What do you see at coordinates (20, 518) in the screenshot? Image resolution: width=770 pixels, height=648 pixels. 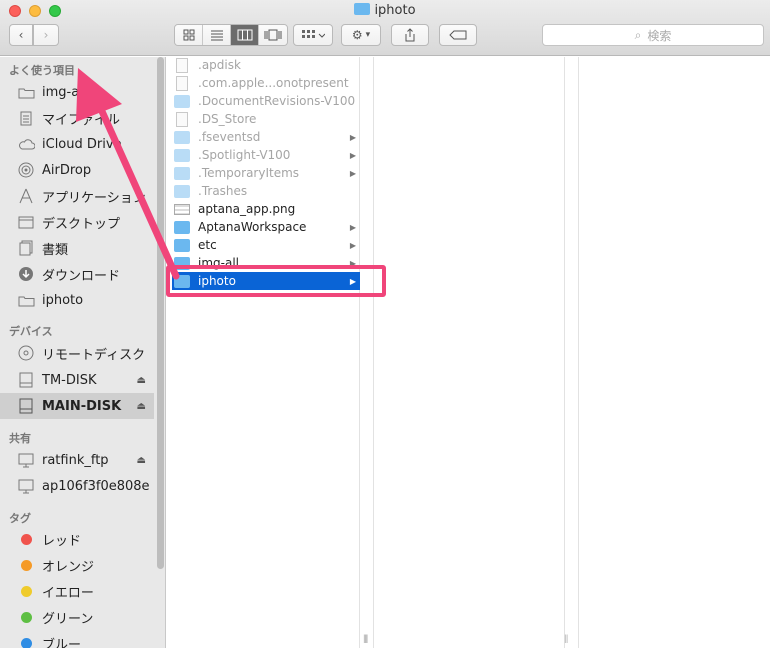 I see `sidebar-header-tags: タグ` at bounding box center [20, 518].